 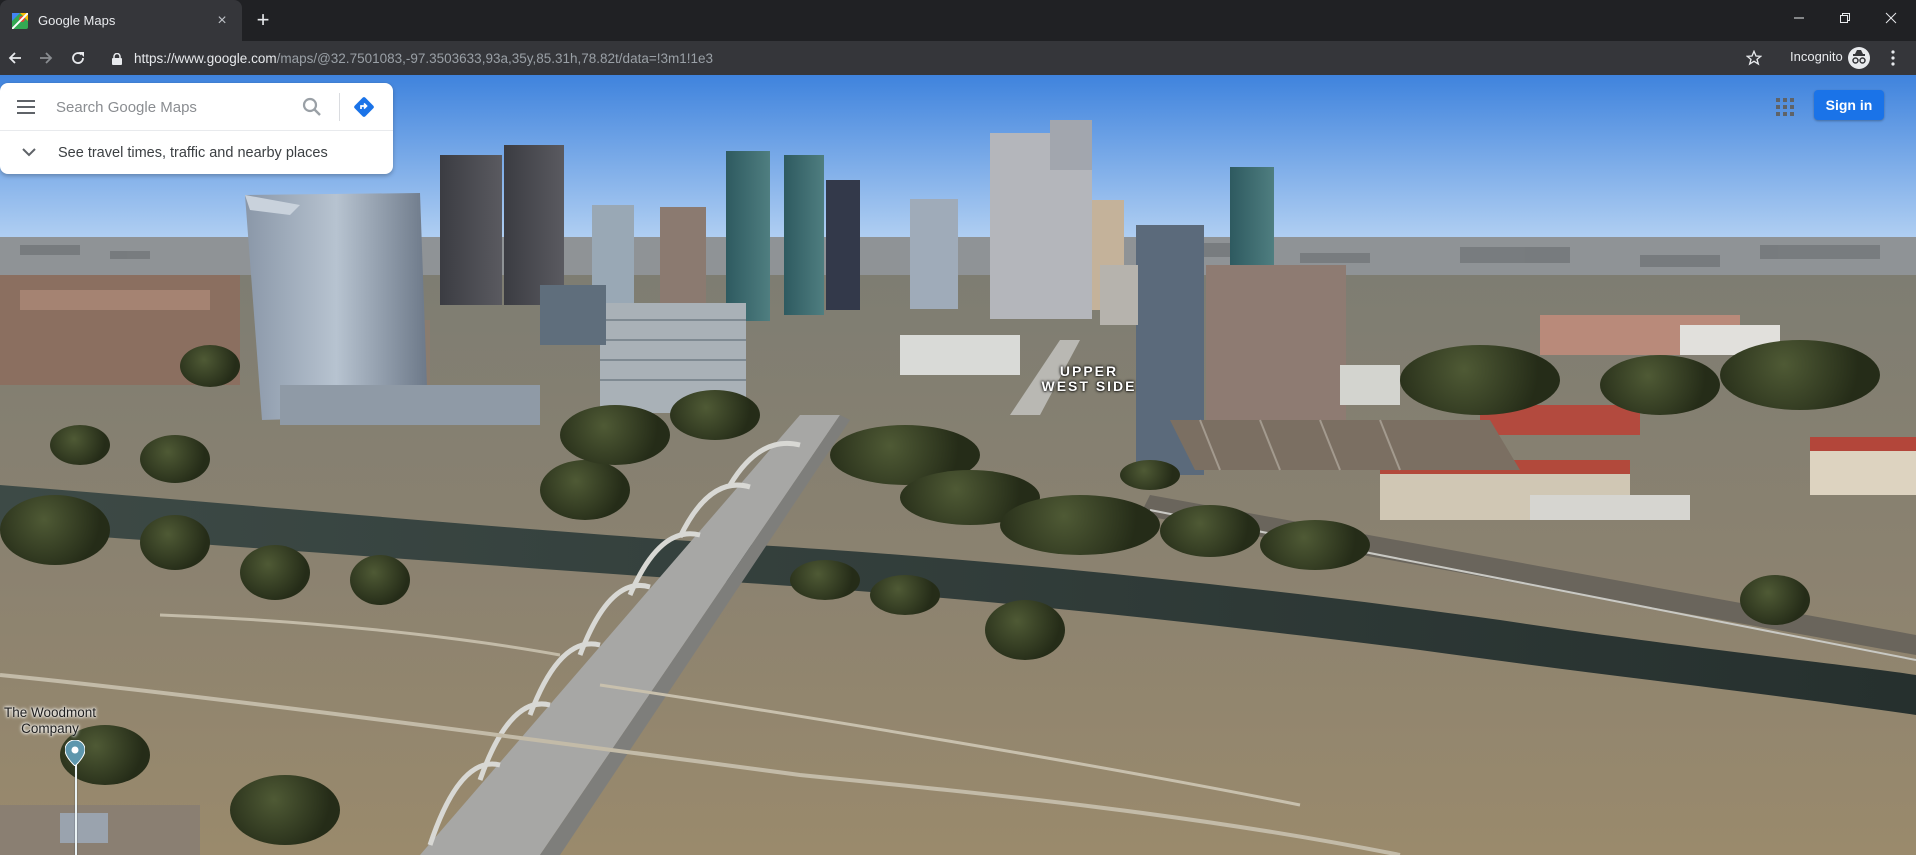 I want to click on poi-label-line2: Company, so click(x=50, y=728).